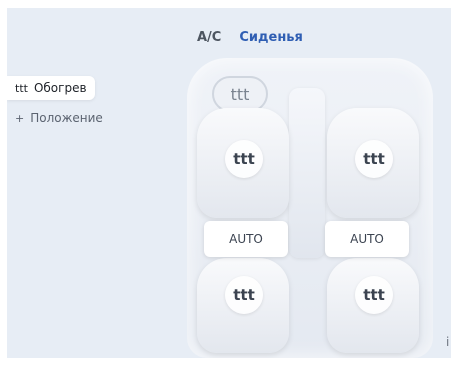 The image size is (451, 374). I want to click on menu-item-heating-label: Обогрев, so click(60, 88).